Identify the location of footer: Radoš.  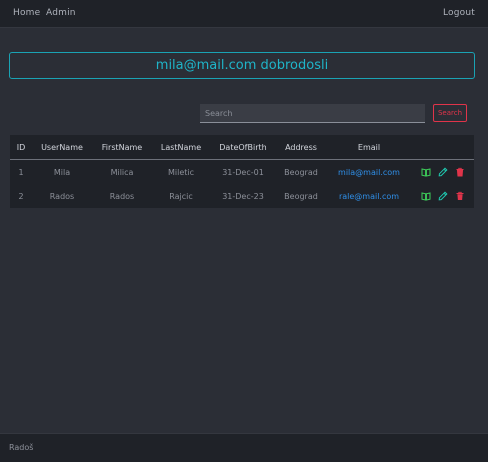
(244, 447).